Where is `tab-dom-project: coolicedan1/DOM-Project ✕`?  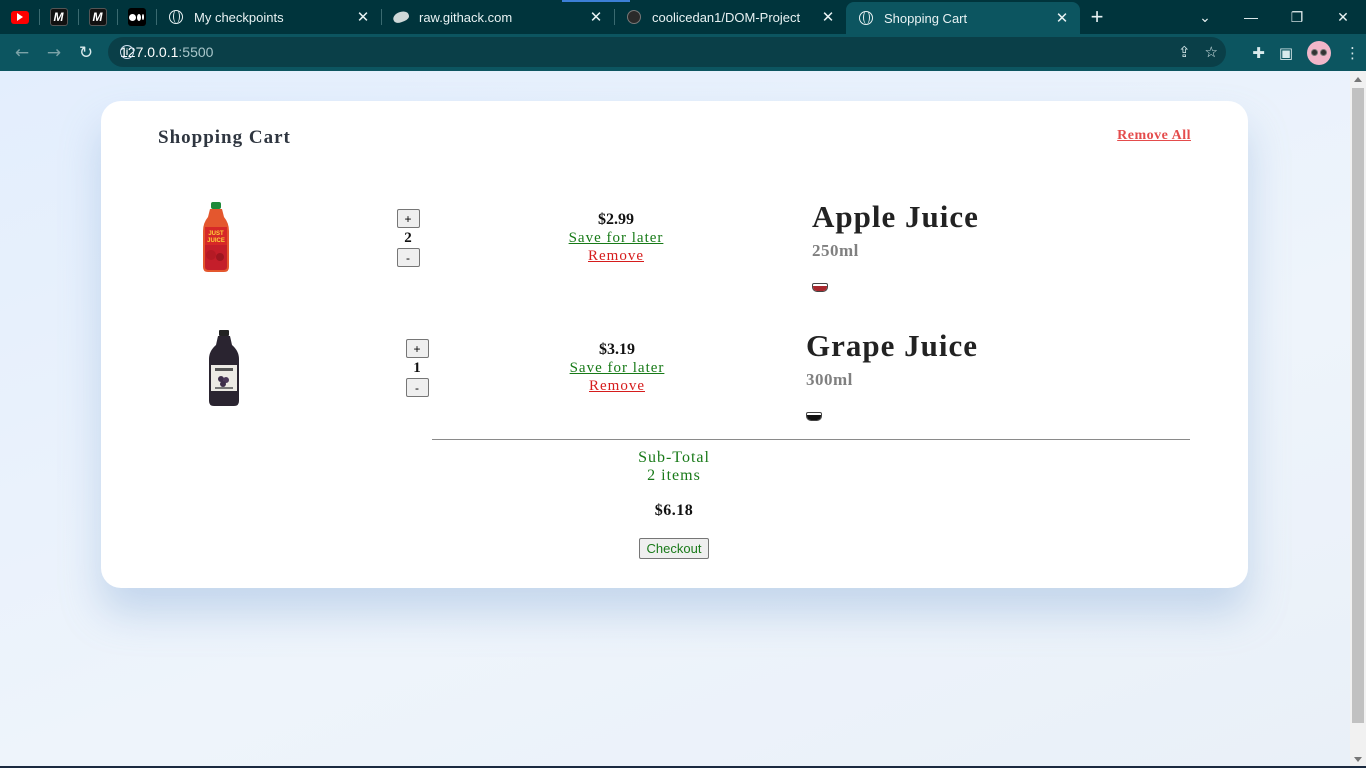
tab-dom-project: coolicedan1/DOM-Project ✕ is located at coordinates (730, 17).